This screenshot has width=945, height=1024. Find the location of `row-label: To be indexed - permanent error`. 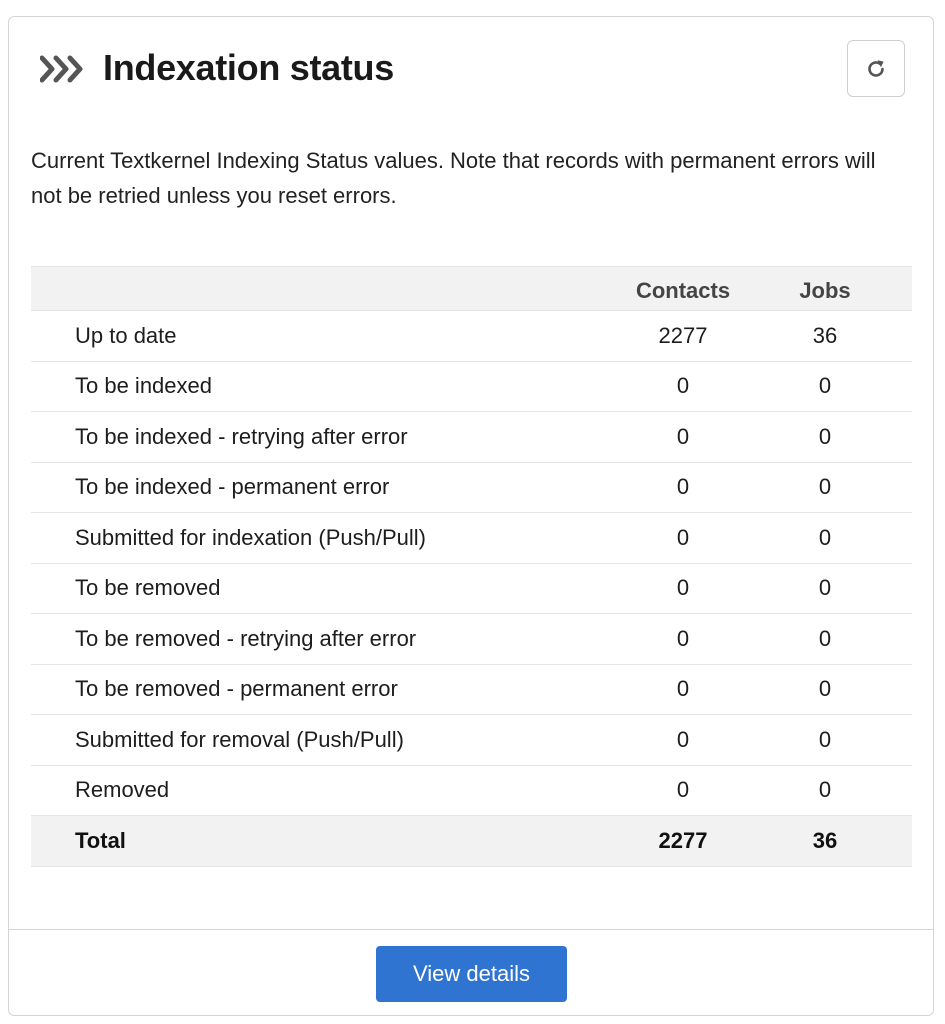

row-label: To be indexed - permanent error is located at coordinates (232, 487).